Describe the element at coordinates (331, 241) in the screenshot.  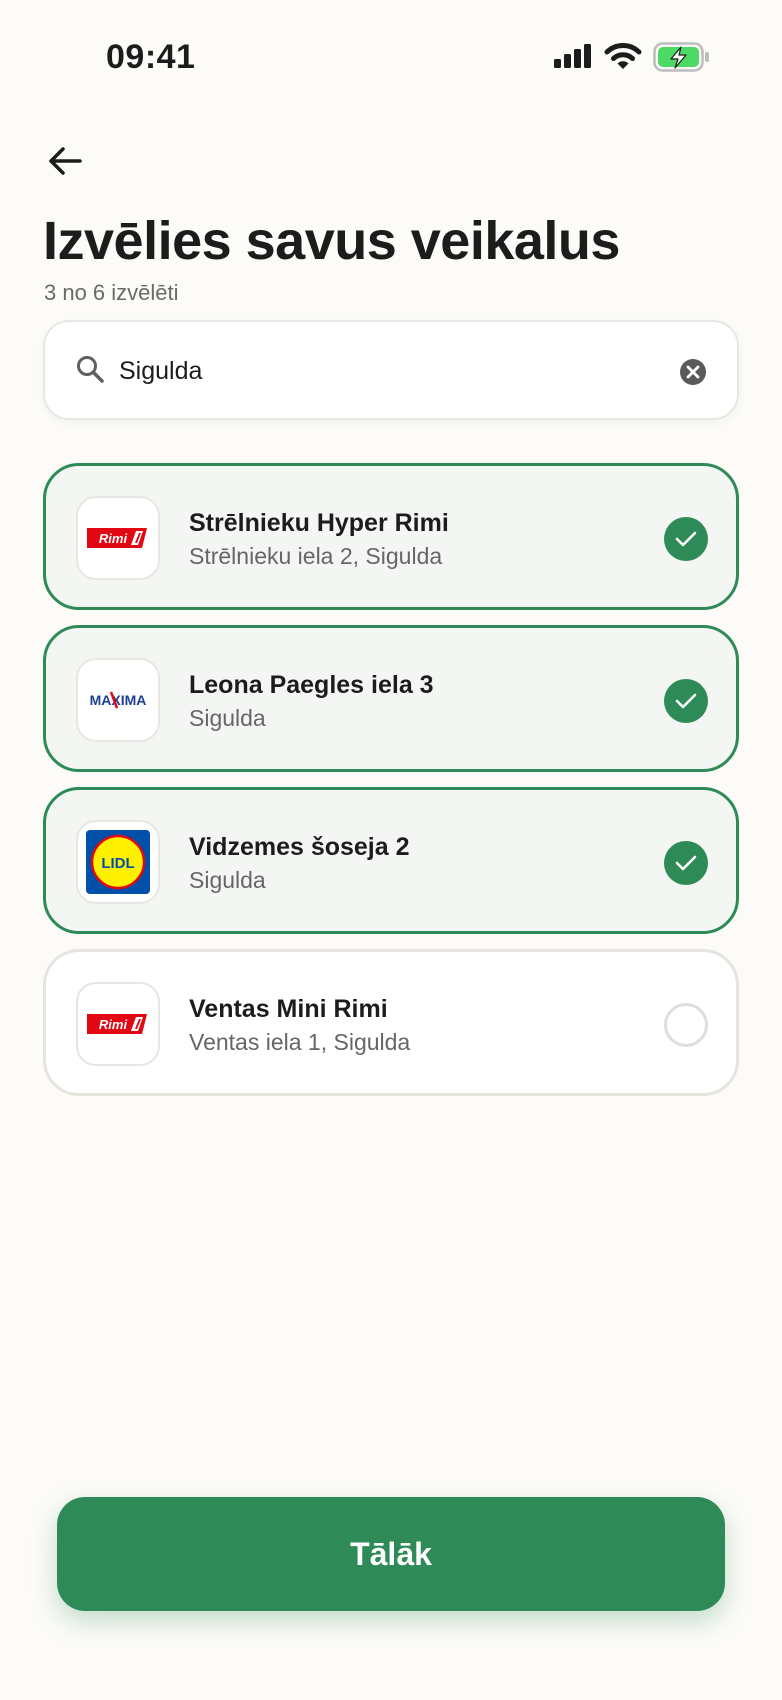
I see `page-title: Izvēlies savus veikalus` at that location.